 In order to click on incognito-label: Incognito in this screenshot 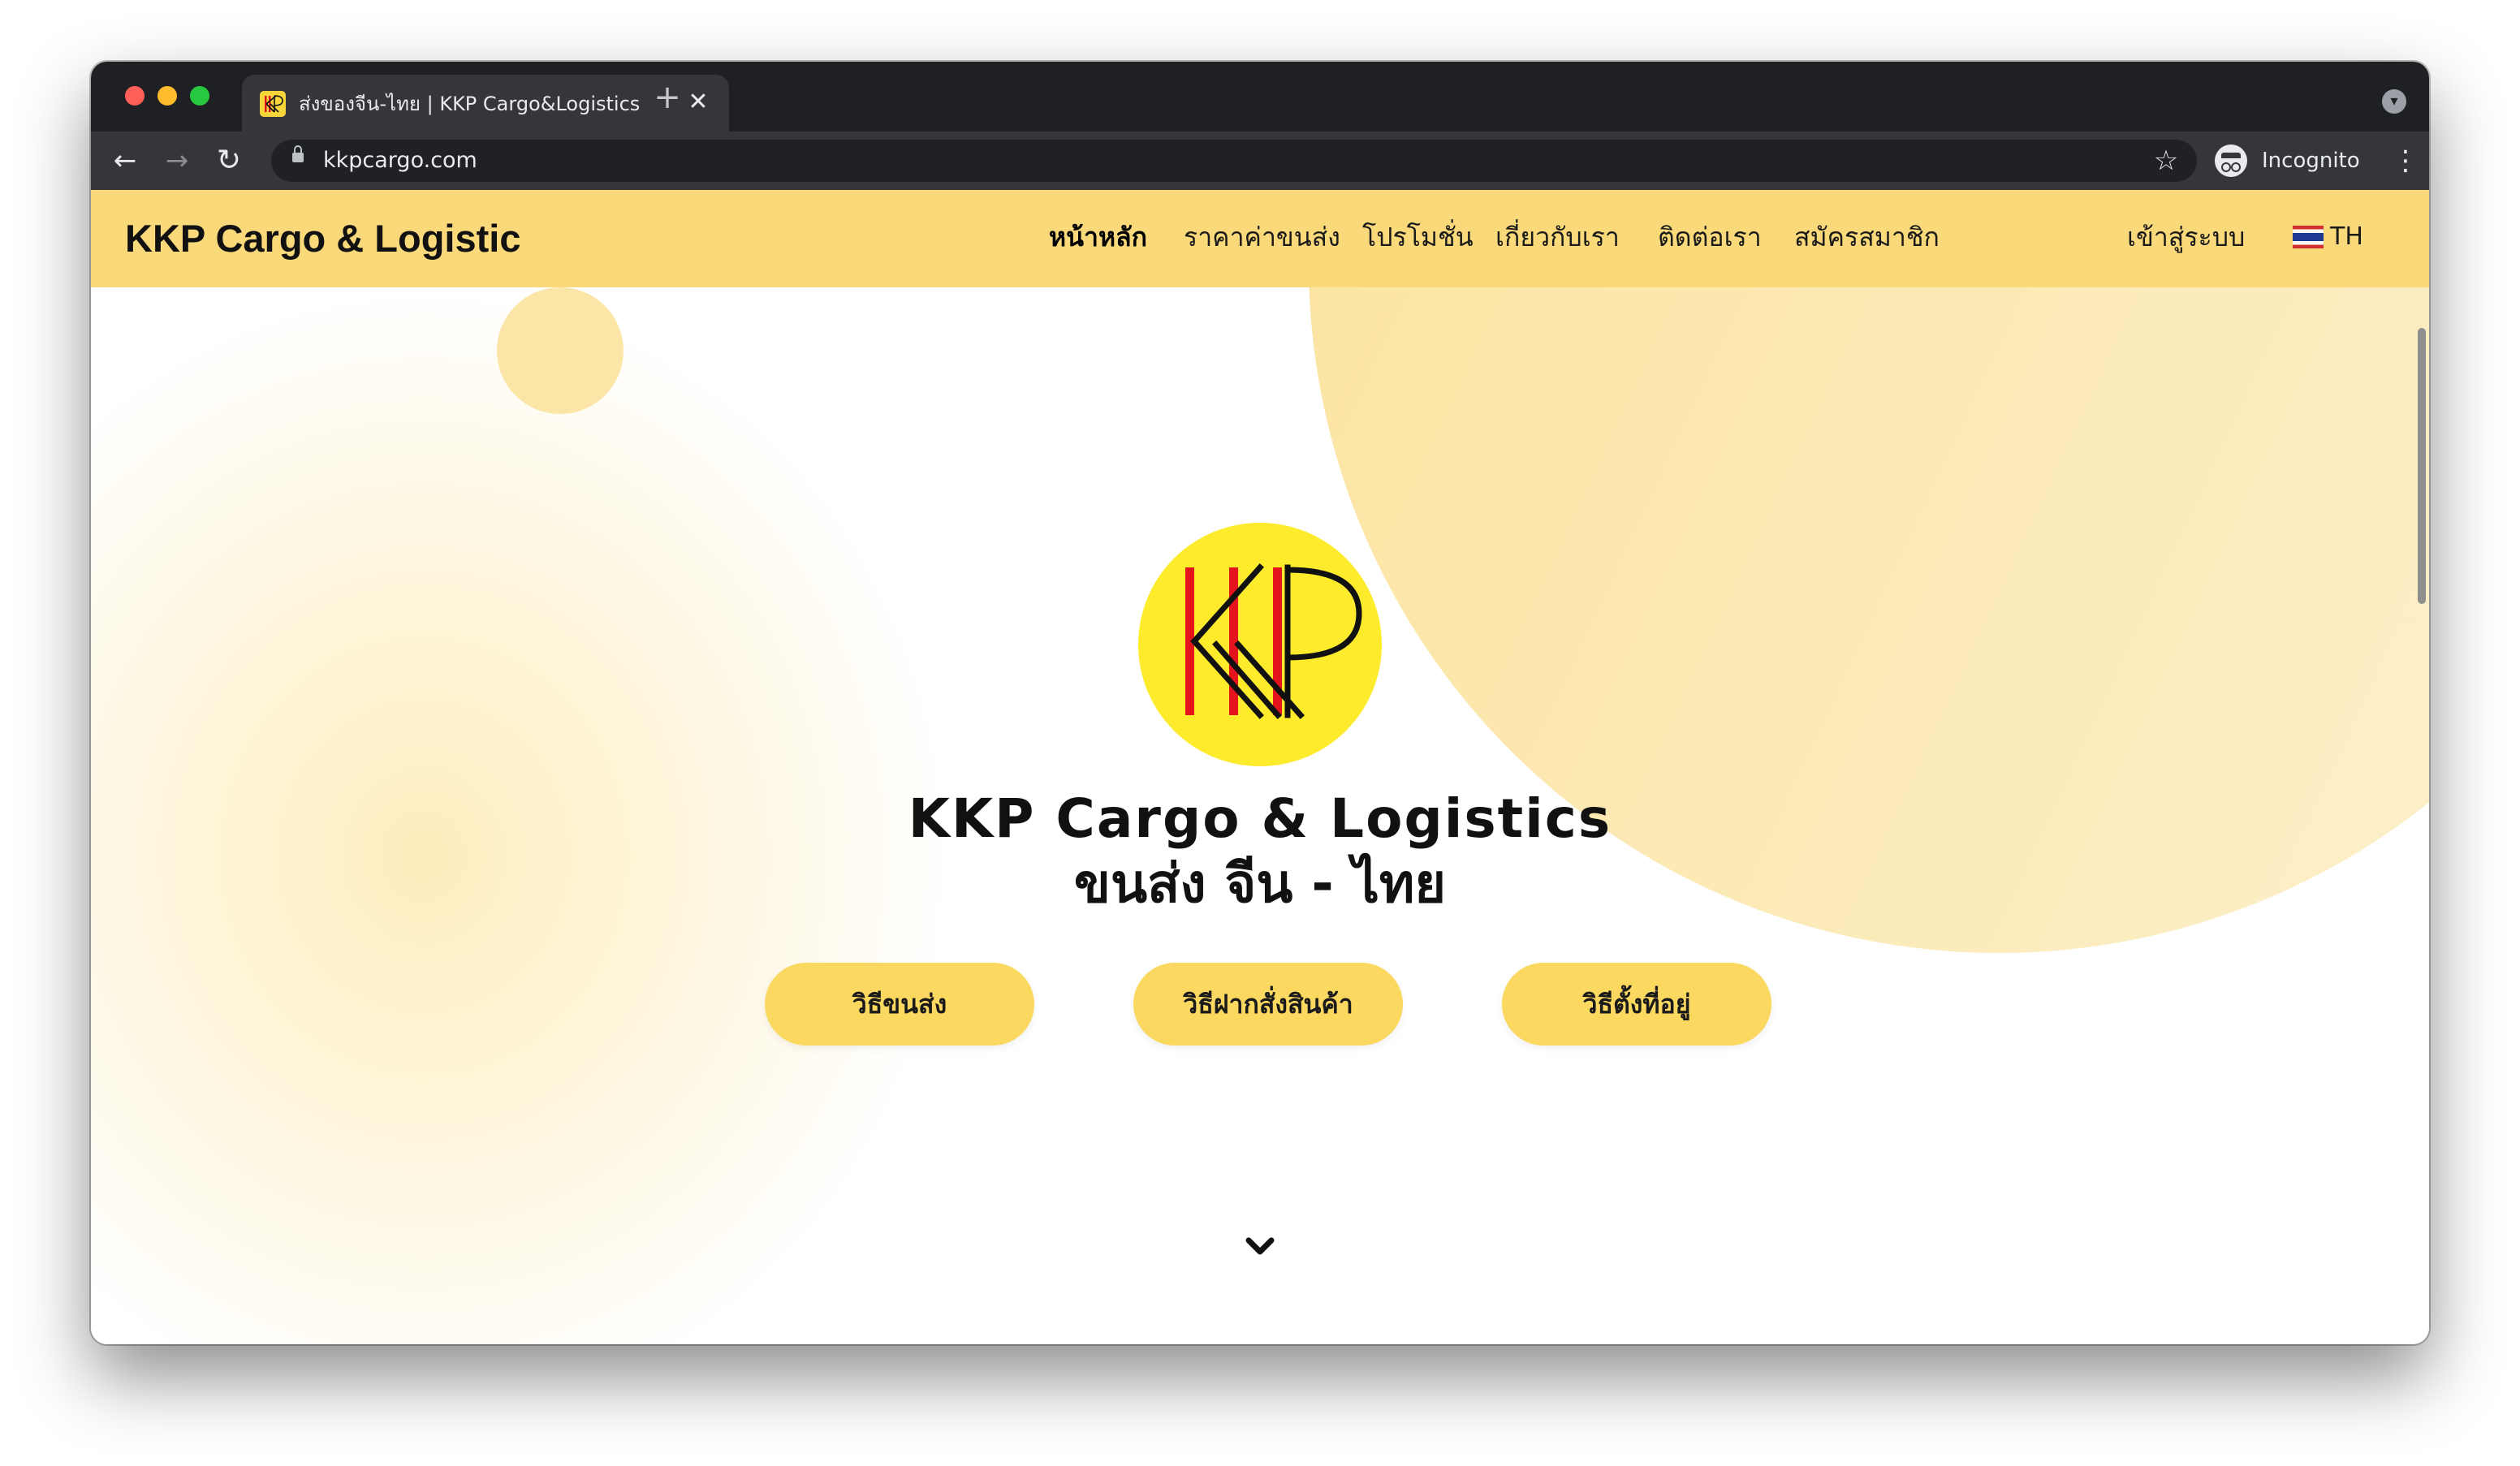, I will do `click(2311, 161)`.